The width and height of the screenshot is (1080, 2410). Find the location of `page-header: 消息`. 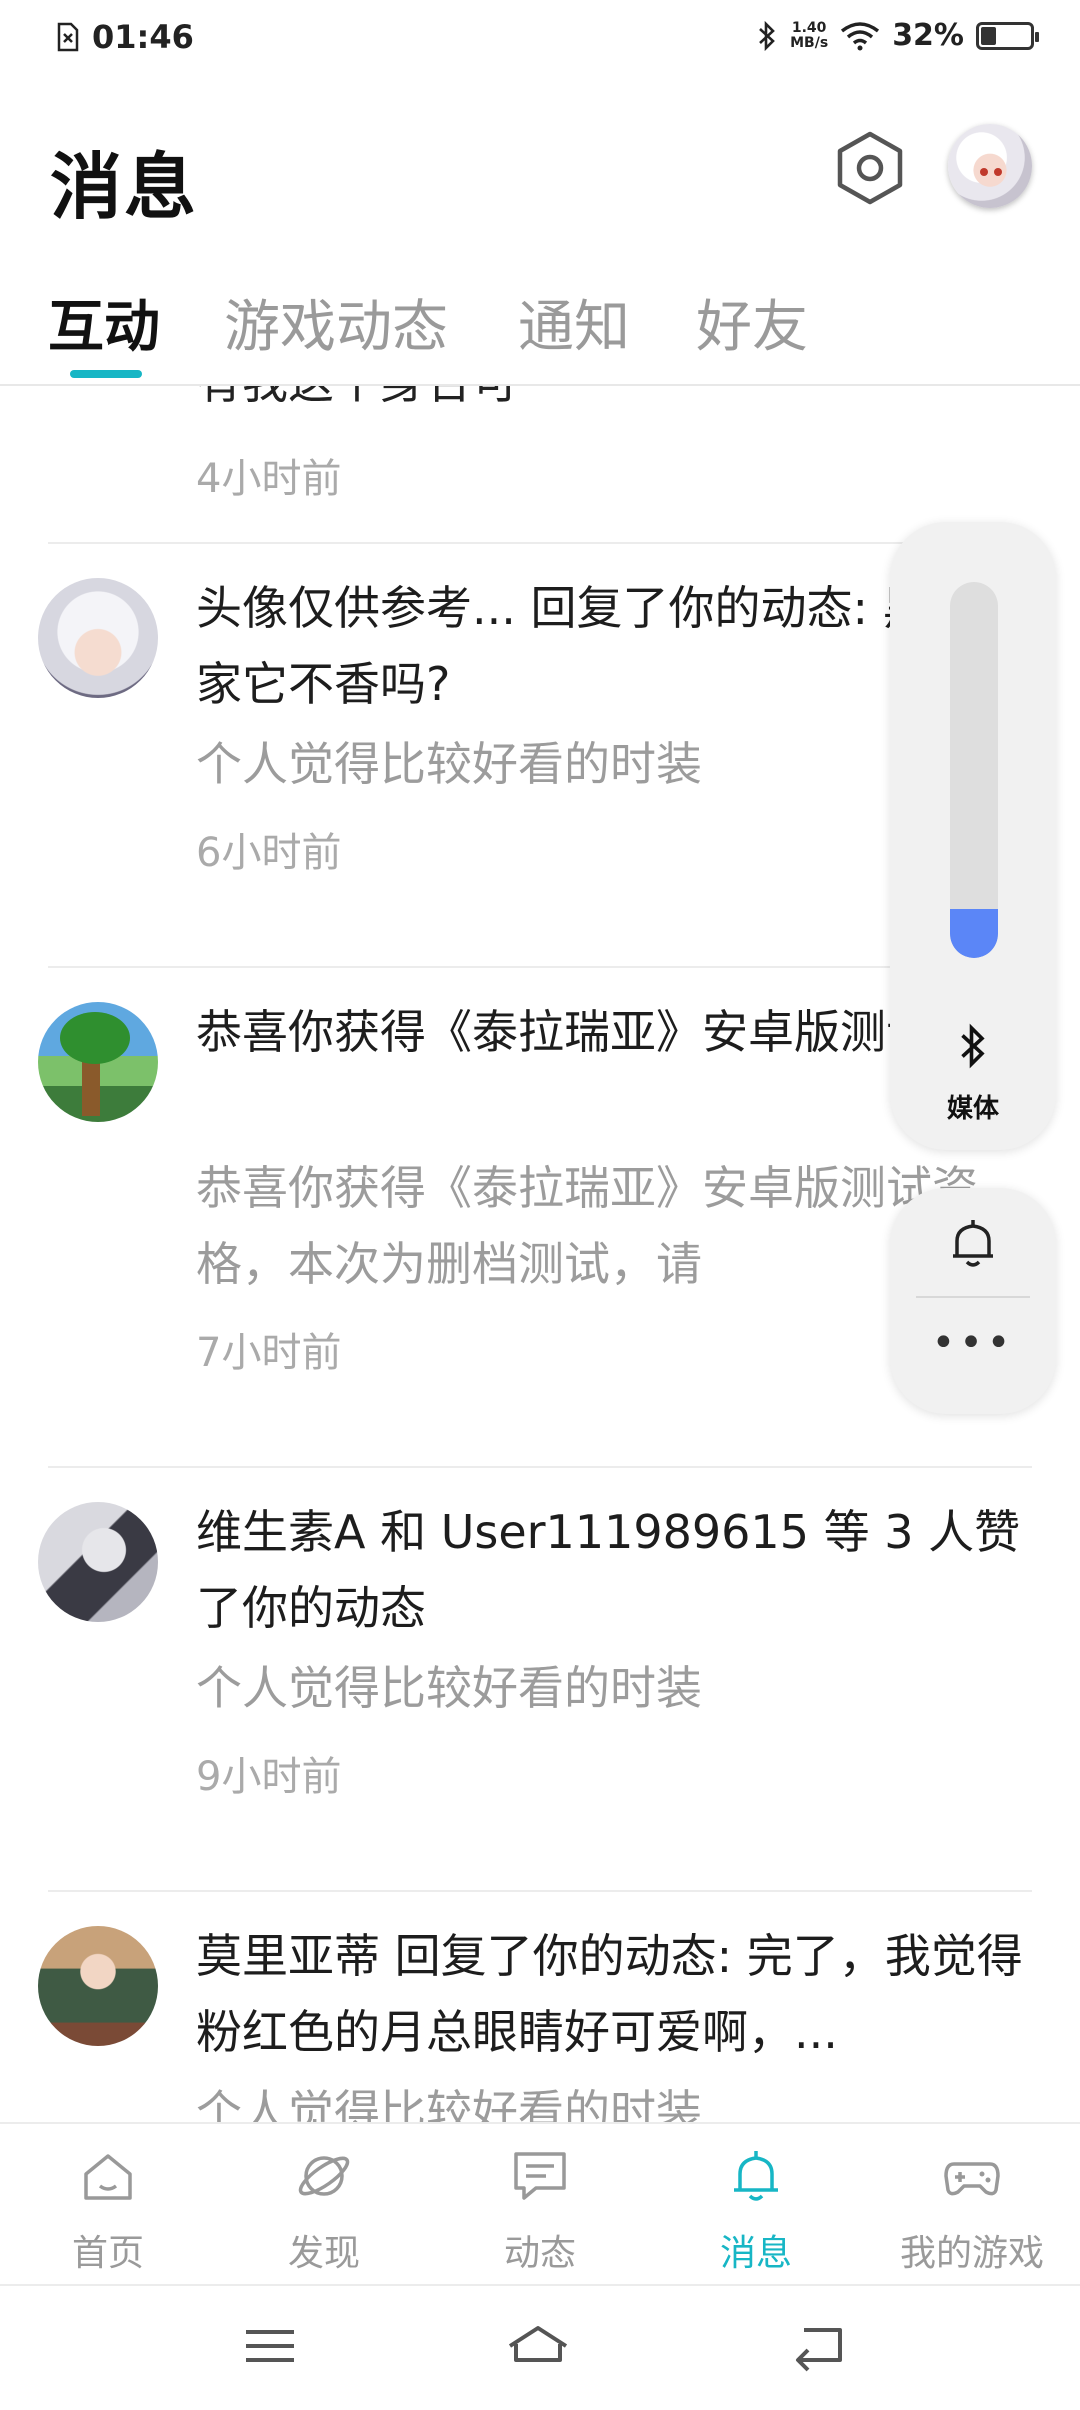

page-header: 消息 is located at coordinates (540, 165).